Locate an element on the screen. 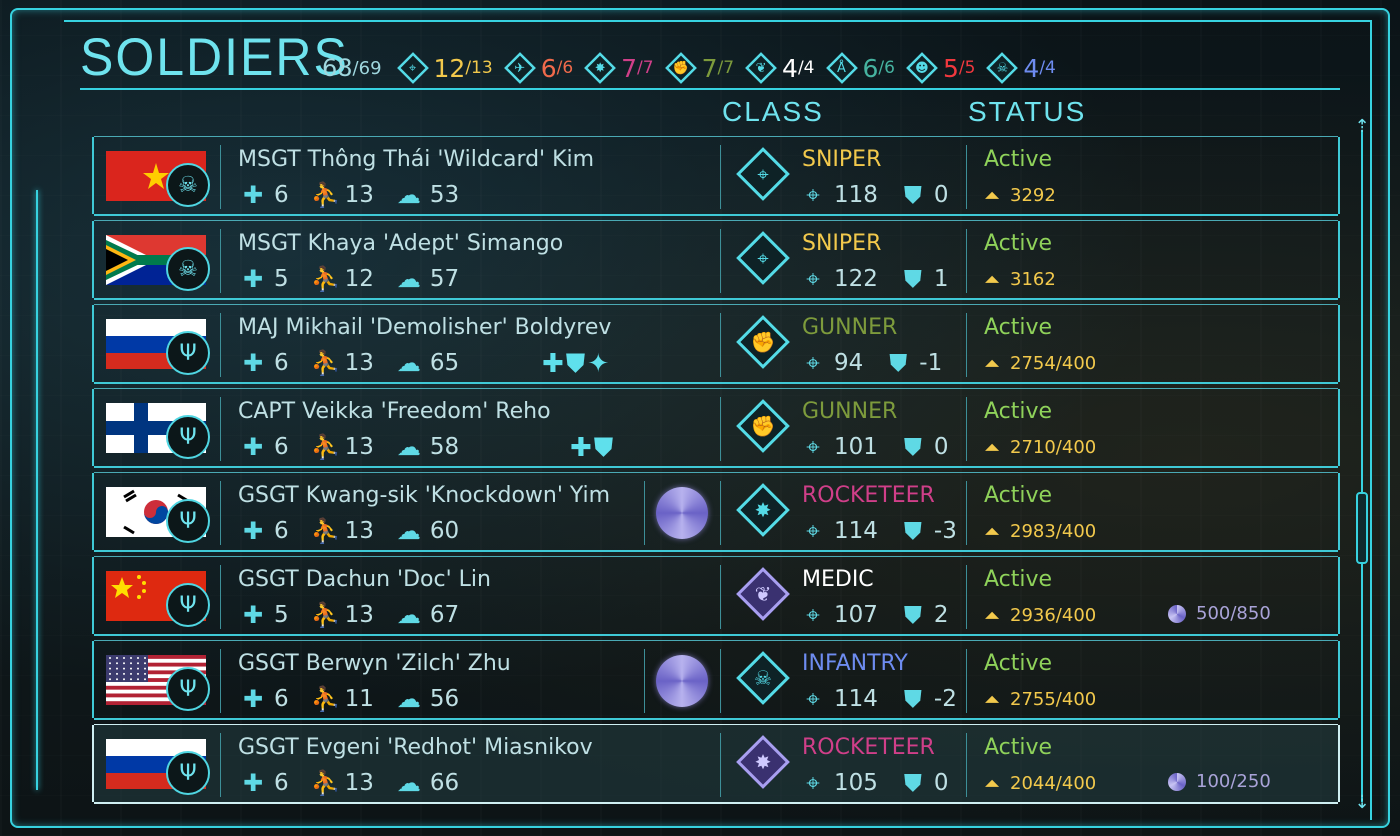 The width and height of the screenshot is (1400, 836). soldier-stats: ✚ 5 ⛹ 12 ☁ 57 is located at coordinates (360, 279).